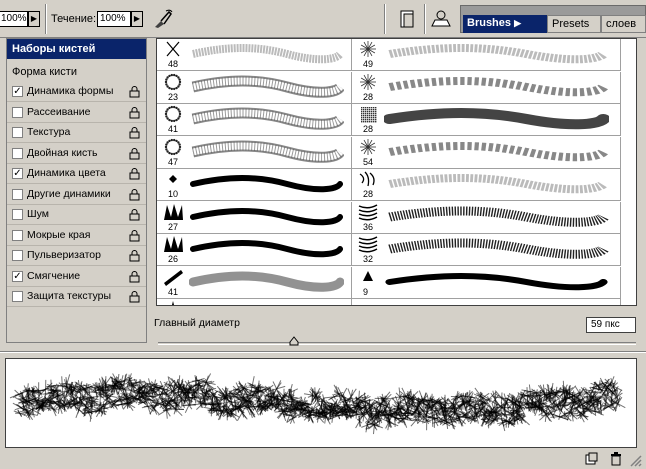  Describe the element at coordinates (137, 19) in the screenshot. I see `flow-arrow-button: ▶` at that location.